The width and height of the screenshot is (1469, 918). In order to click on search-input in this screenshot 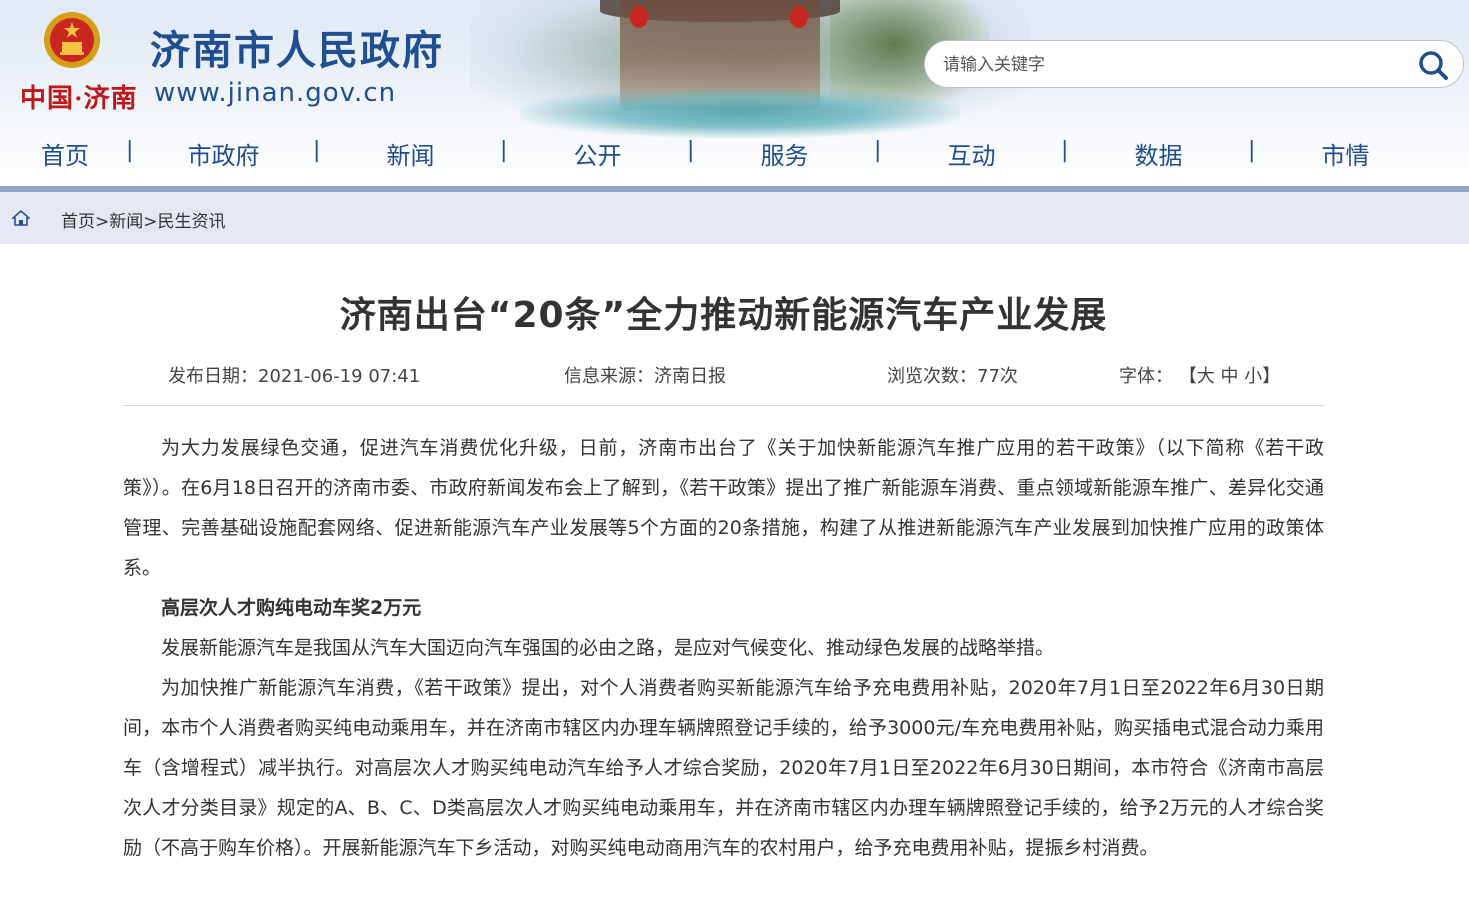, I will do `click(1173, 65)`.